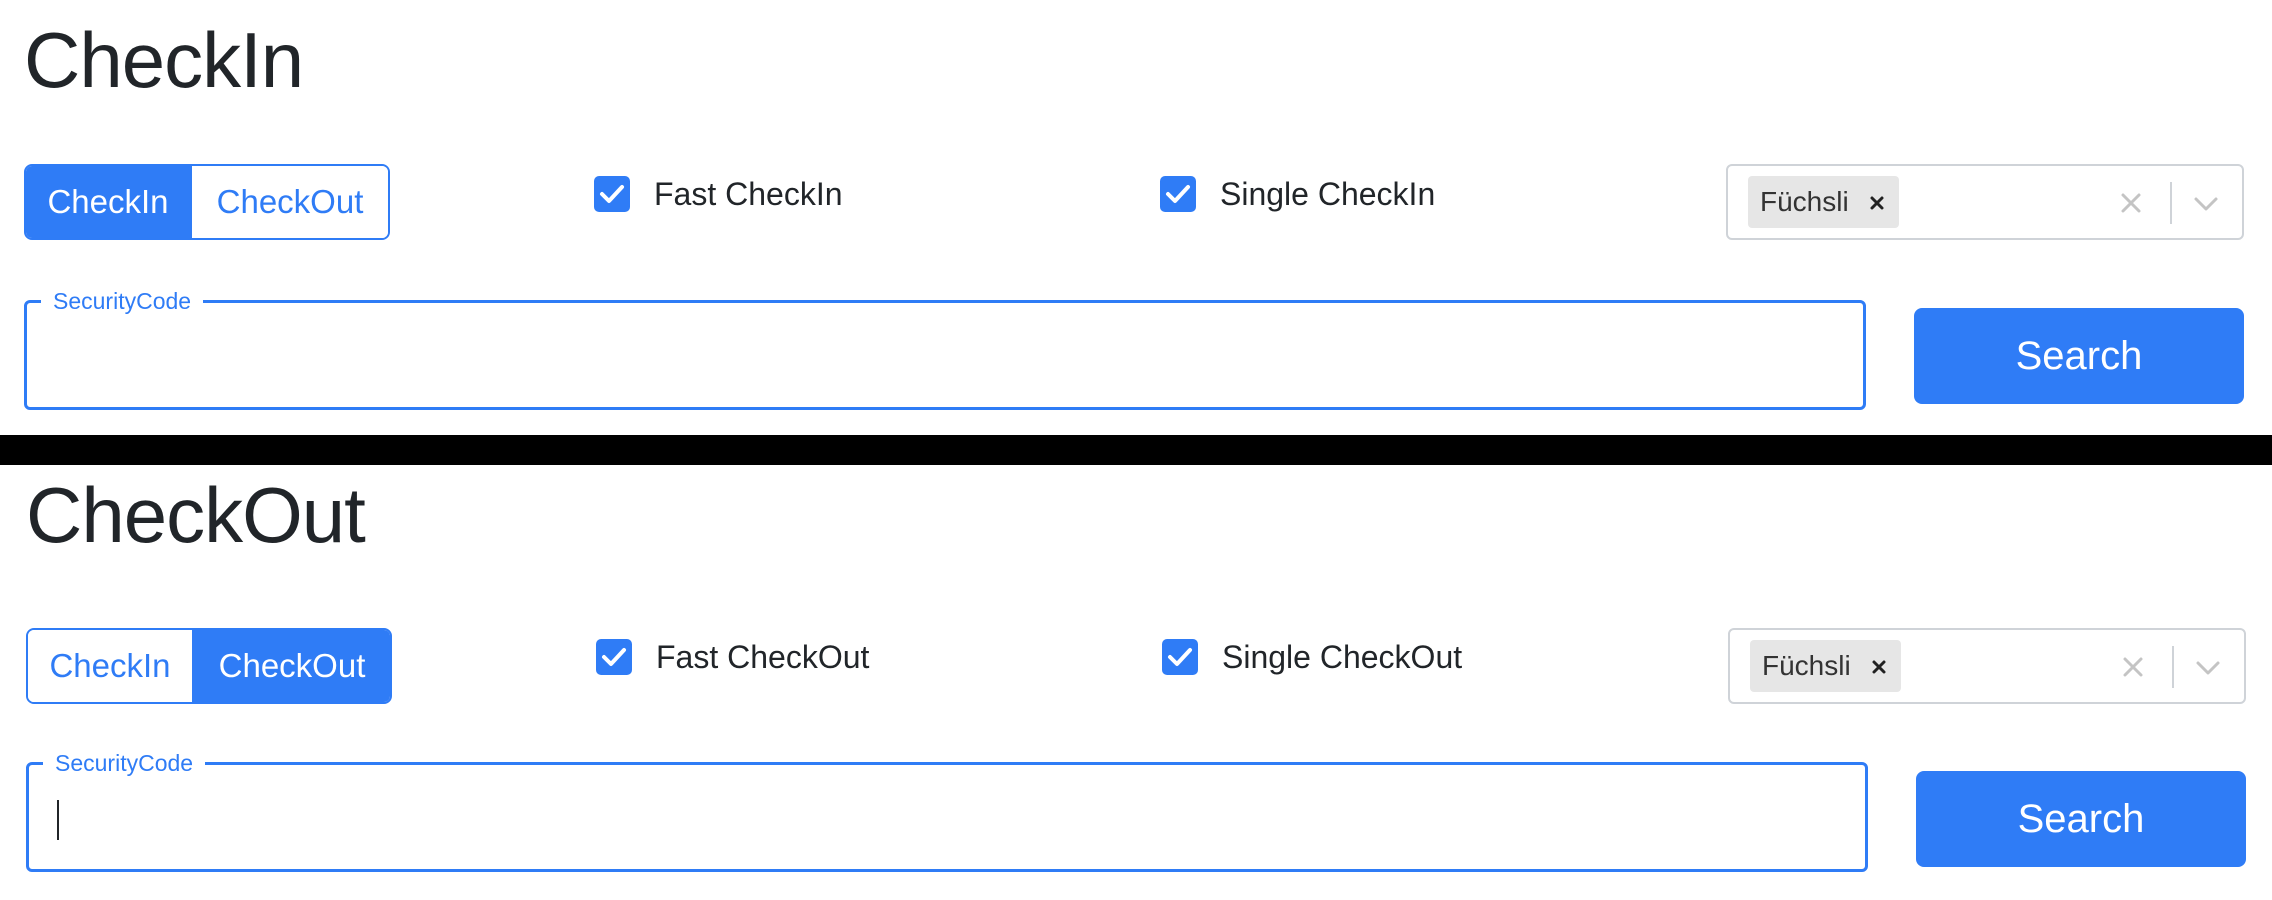  What do you see at coordinates (196, 515) in the screenshot?
I see `page-title: CheckOut` at bounding box center [196, 515].